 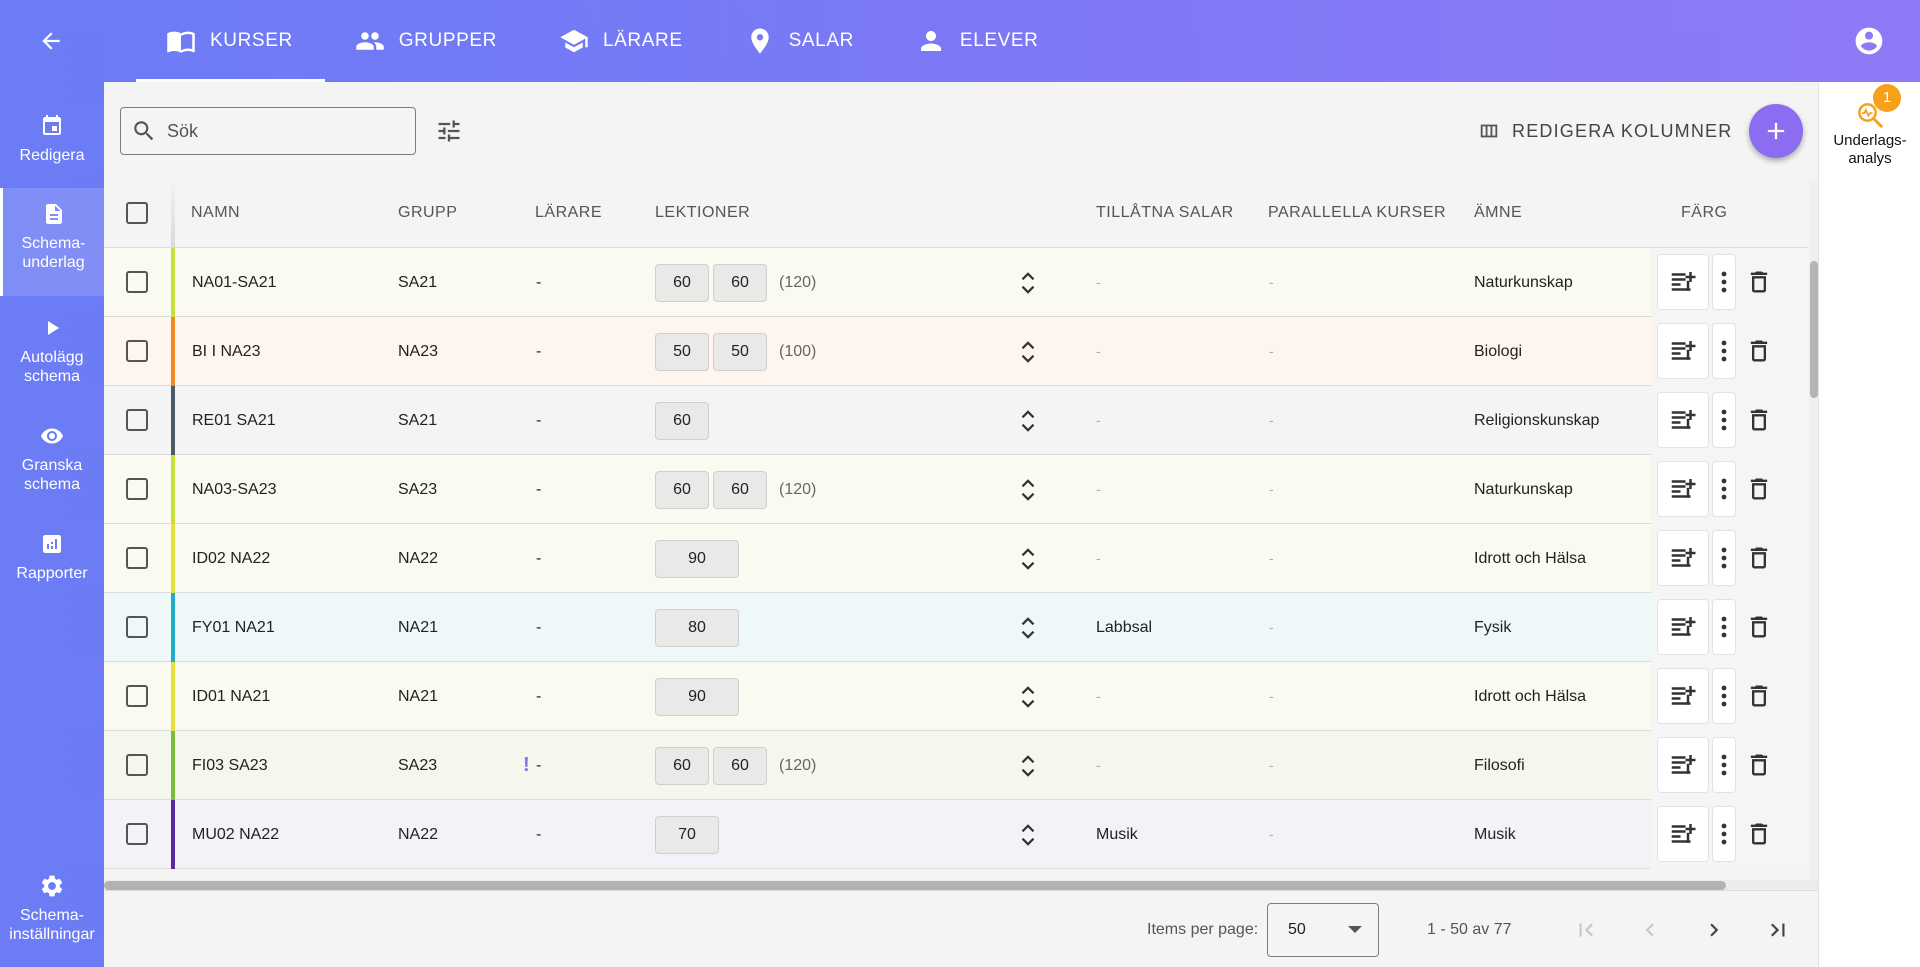 What do you see at coordinates (800, 41) in the screenshot?
I see `tab-salar: SALAR` at bounding box center [800, 41].